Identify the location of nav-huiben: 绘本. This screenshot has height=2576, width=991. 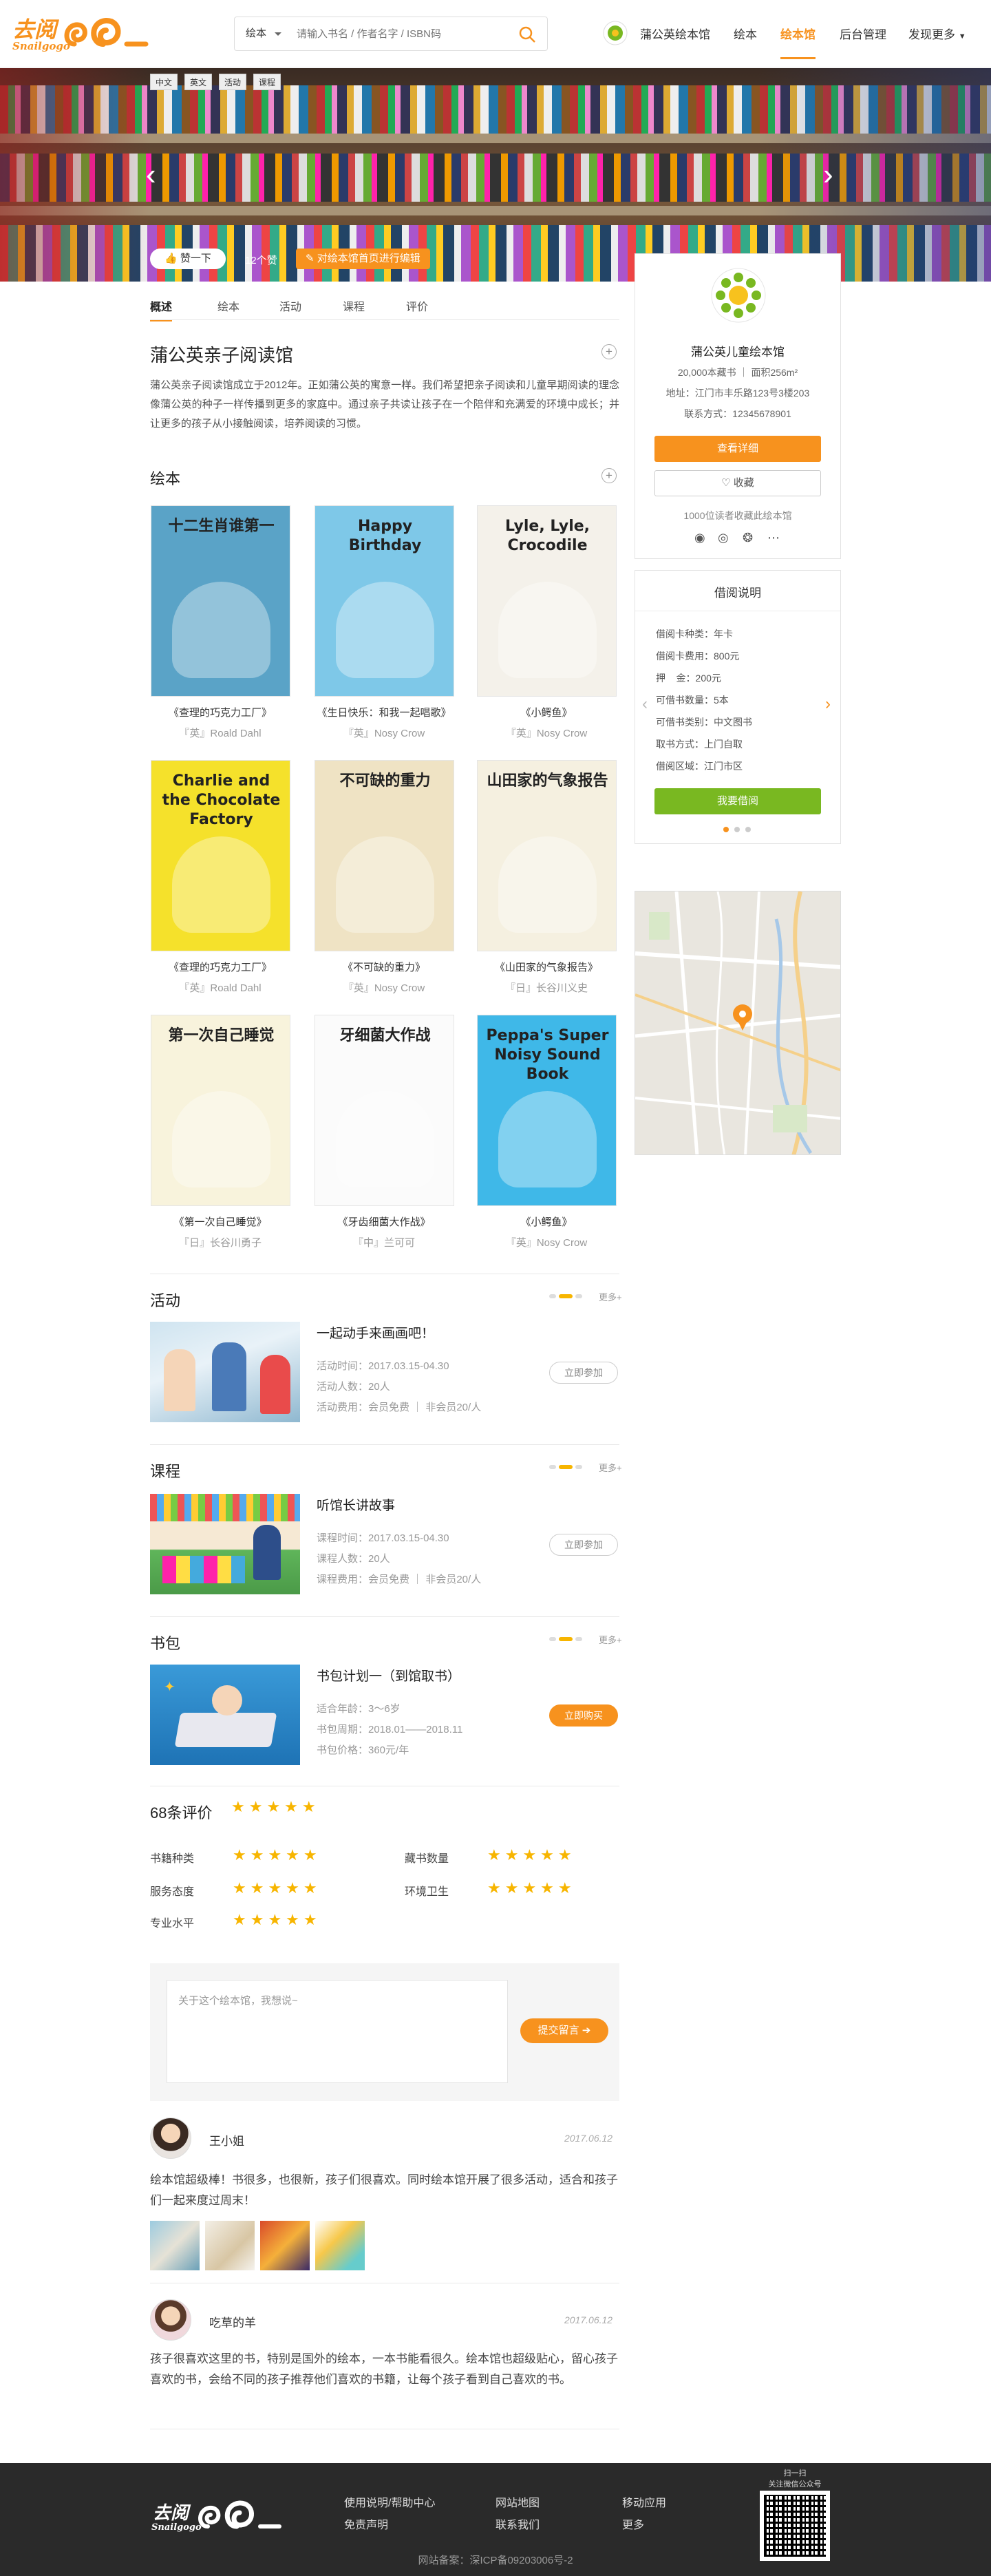
(745, 34).